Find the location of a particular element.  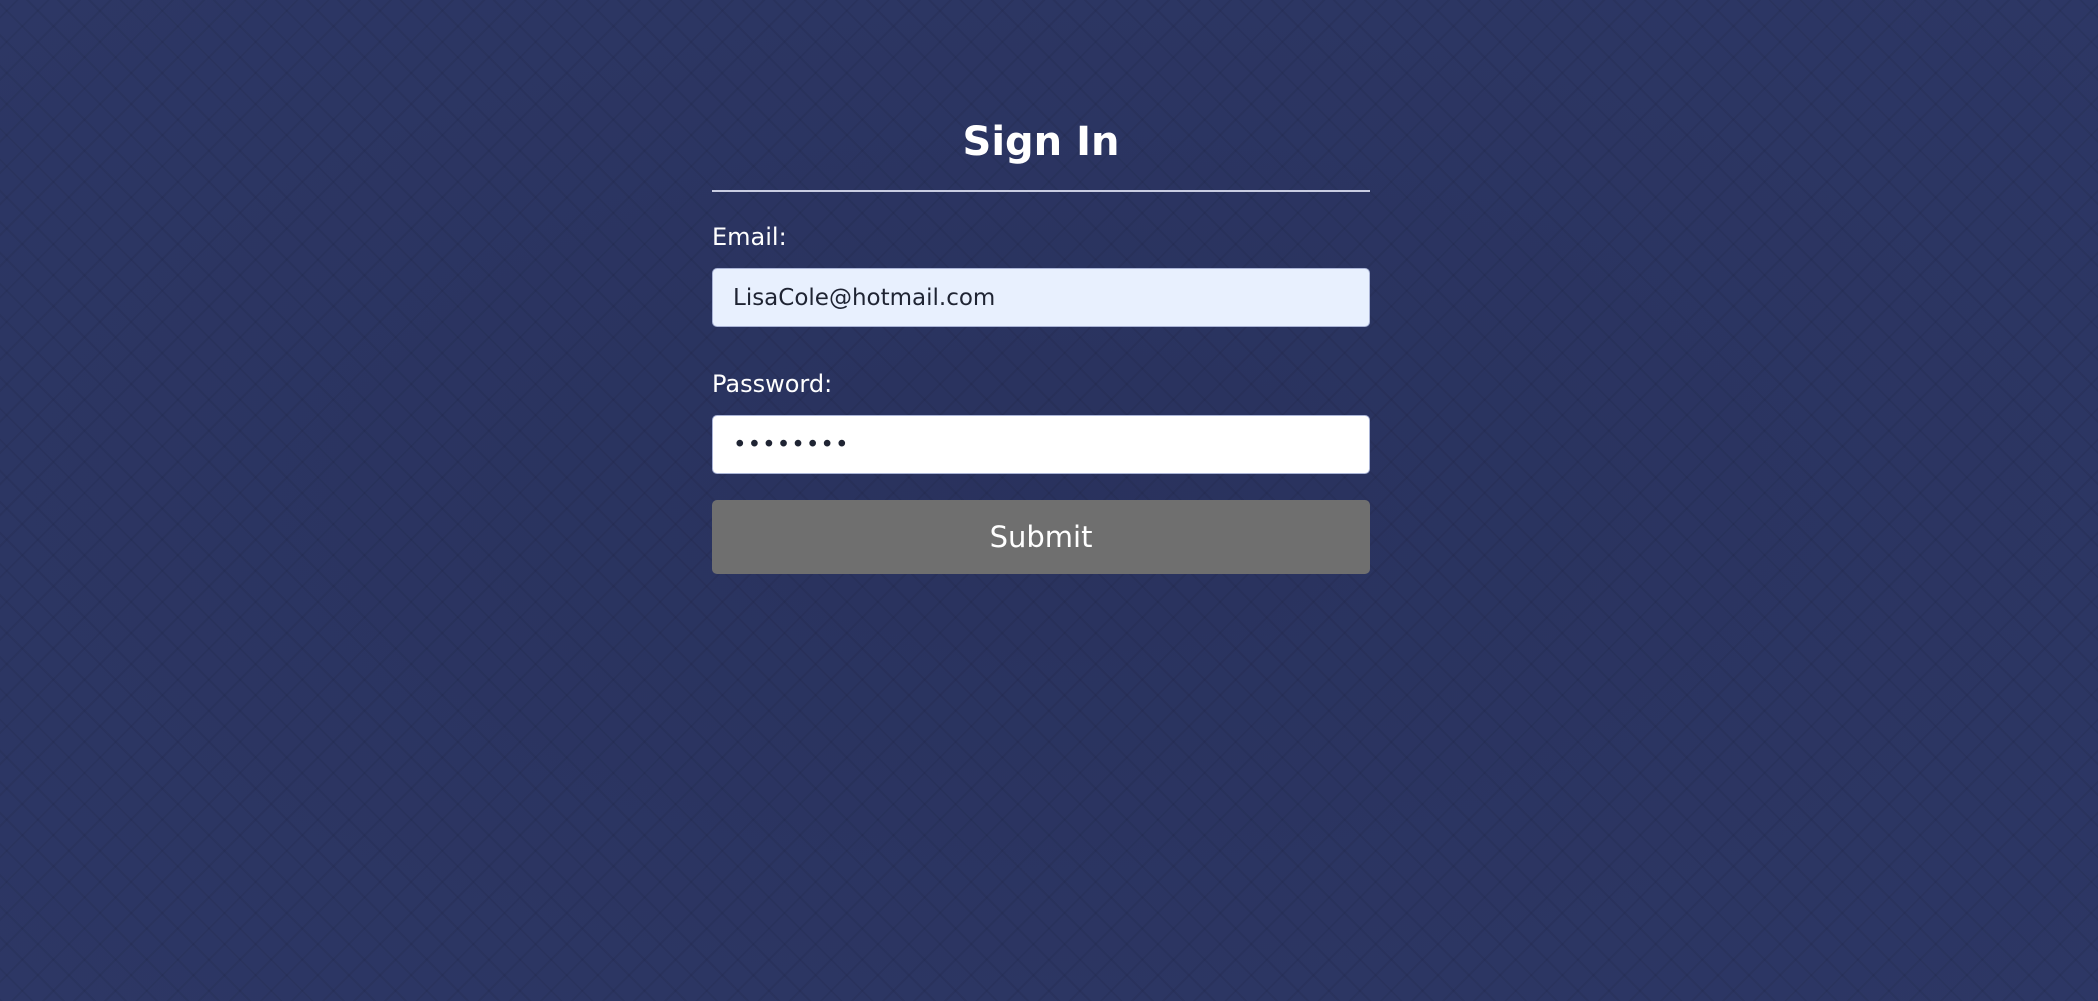

password-input is located at coordinates (1041, 444).